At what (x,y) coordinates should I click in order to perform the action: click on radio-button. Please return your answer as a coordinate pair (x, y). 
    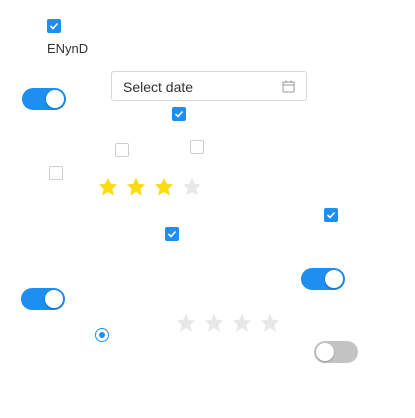
    Looking at the image, I should click on (102, 335).